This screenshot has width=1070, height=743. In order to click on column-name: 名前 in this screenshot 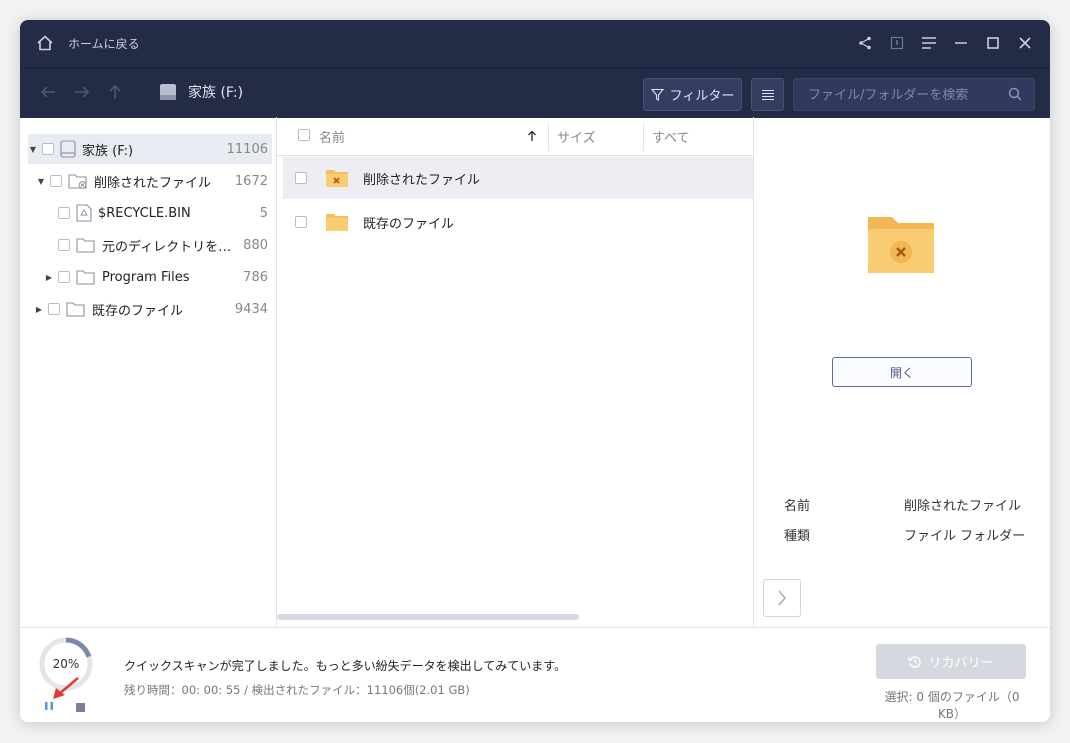, I will do `click(434, 136)`.